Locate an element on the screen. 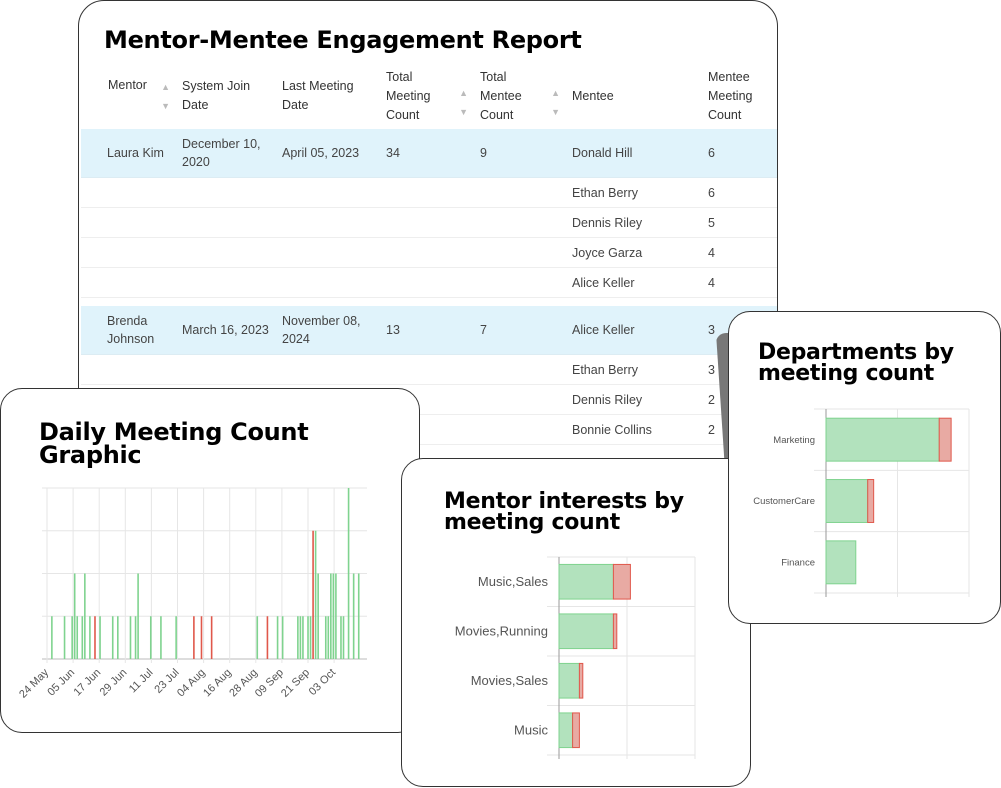  category-label: Movies,Running is located at coordinates (501, 631).